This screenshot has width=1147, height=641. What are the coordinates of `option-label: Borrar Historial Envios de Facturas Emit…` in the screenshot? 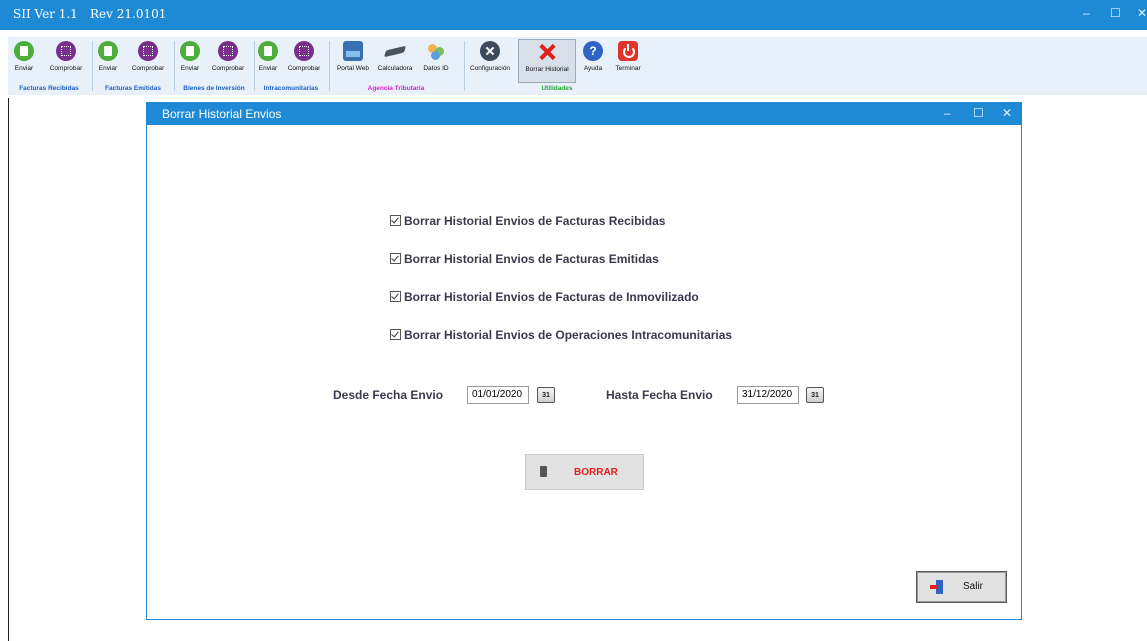 It's located at (531, 259).